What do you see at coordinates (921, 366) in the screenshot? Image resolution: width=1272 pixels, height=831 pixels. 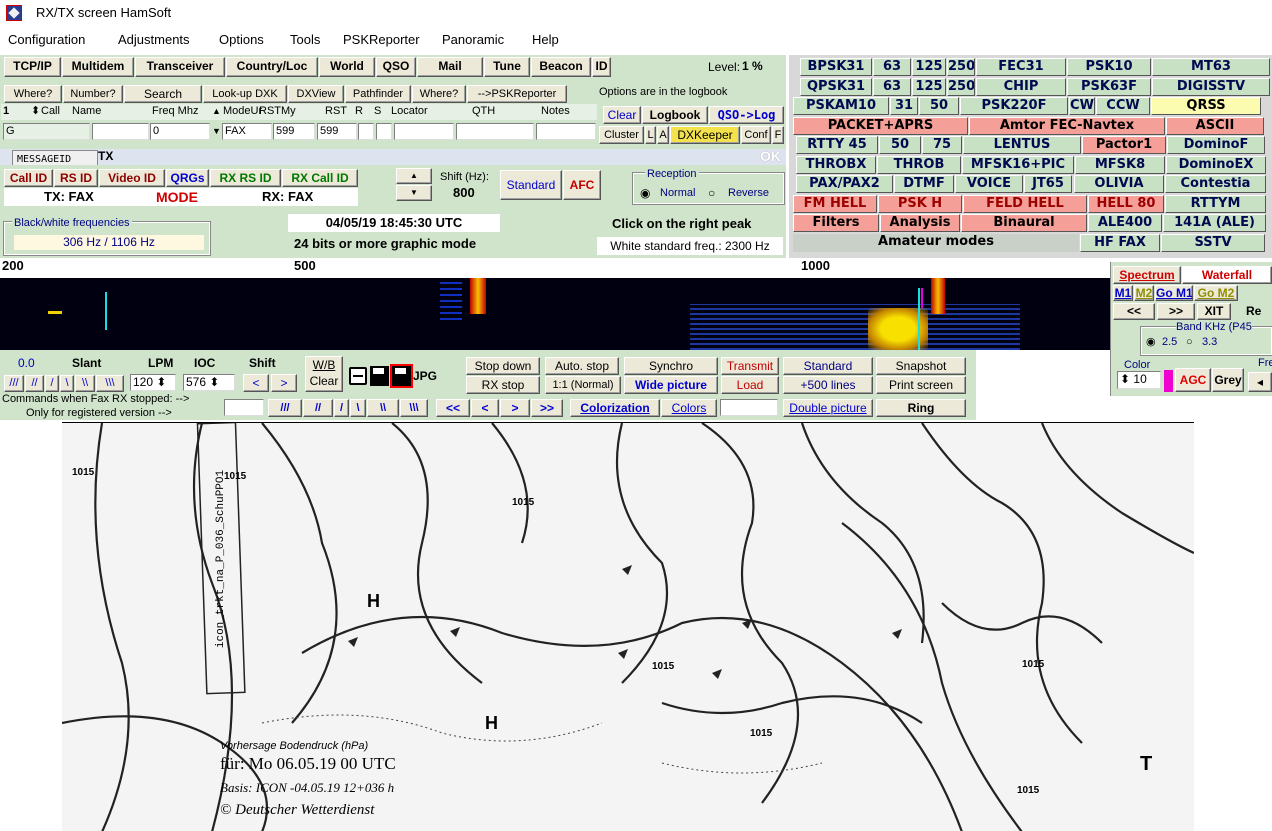 I see `snapshot-button: Snapshot` at bounding box center [921, 366].